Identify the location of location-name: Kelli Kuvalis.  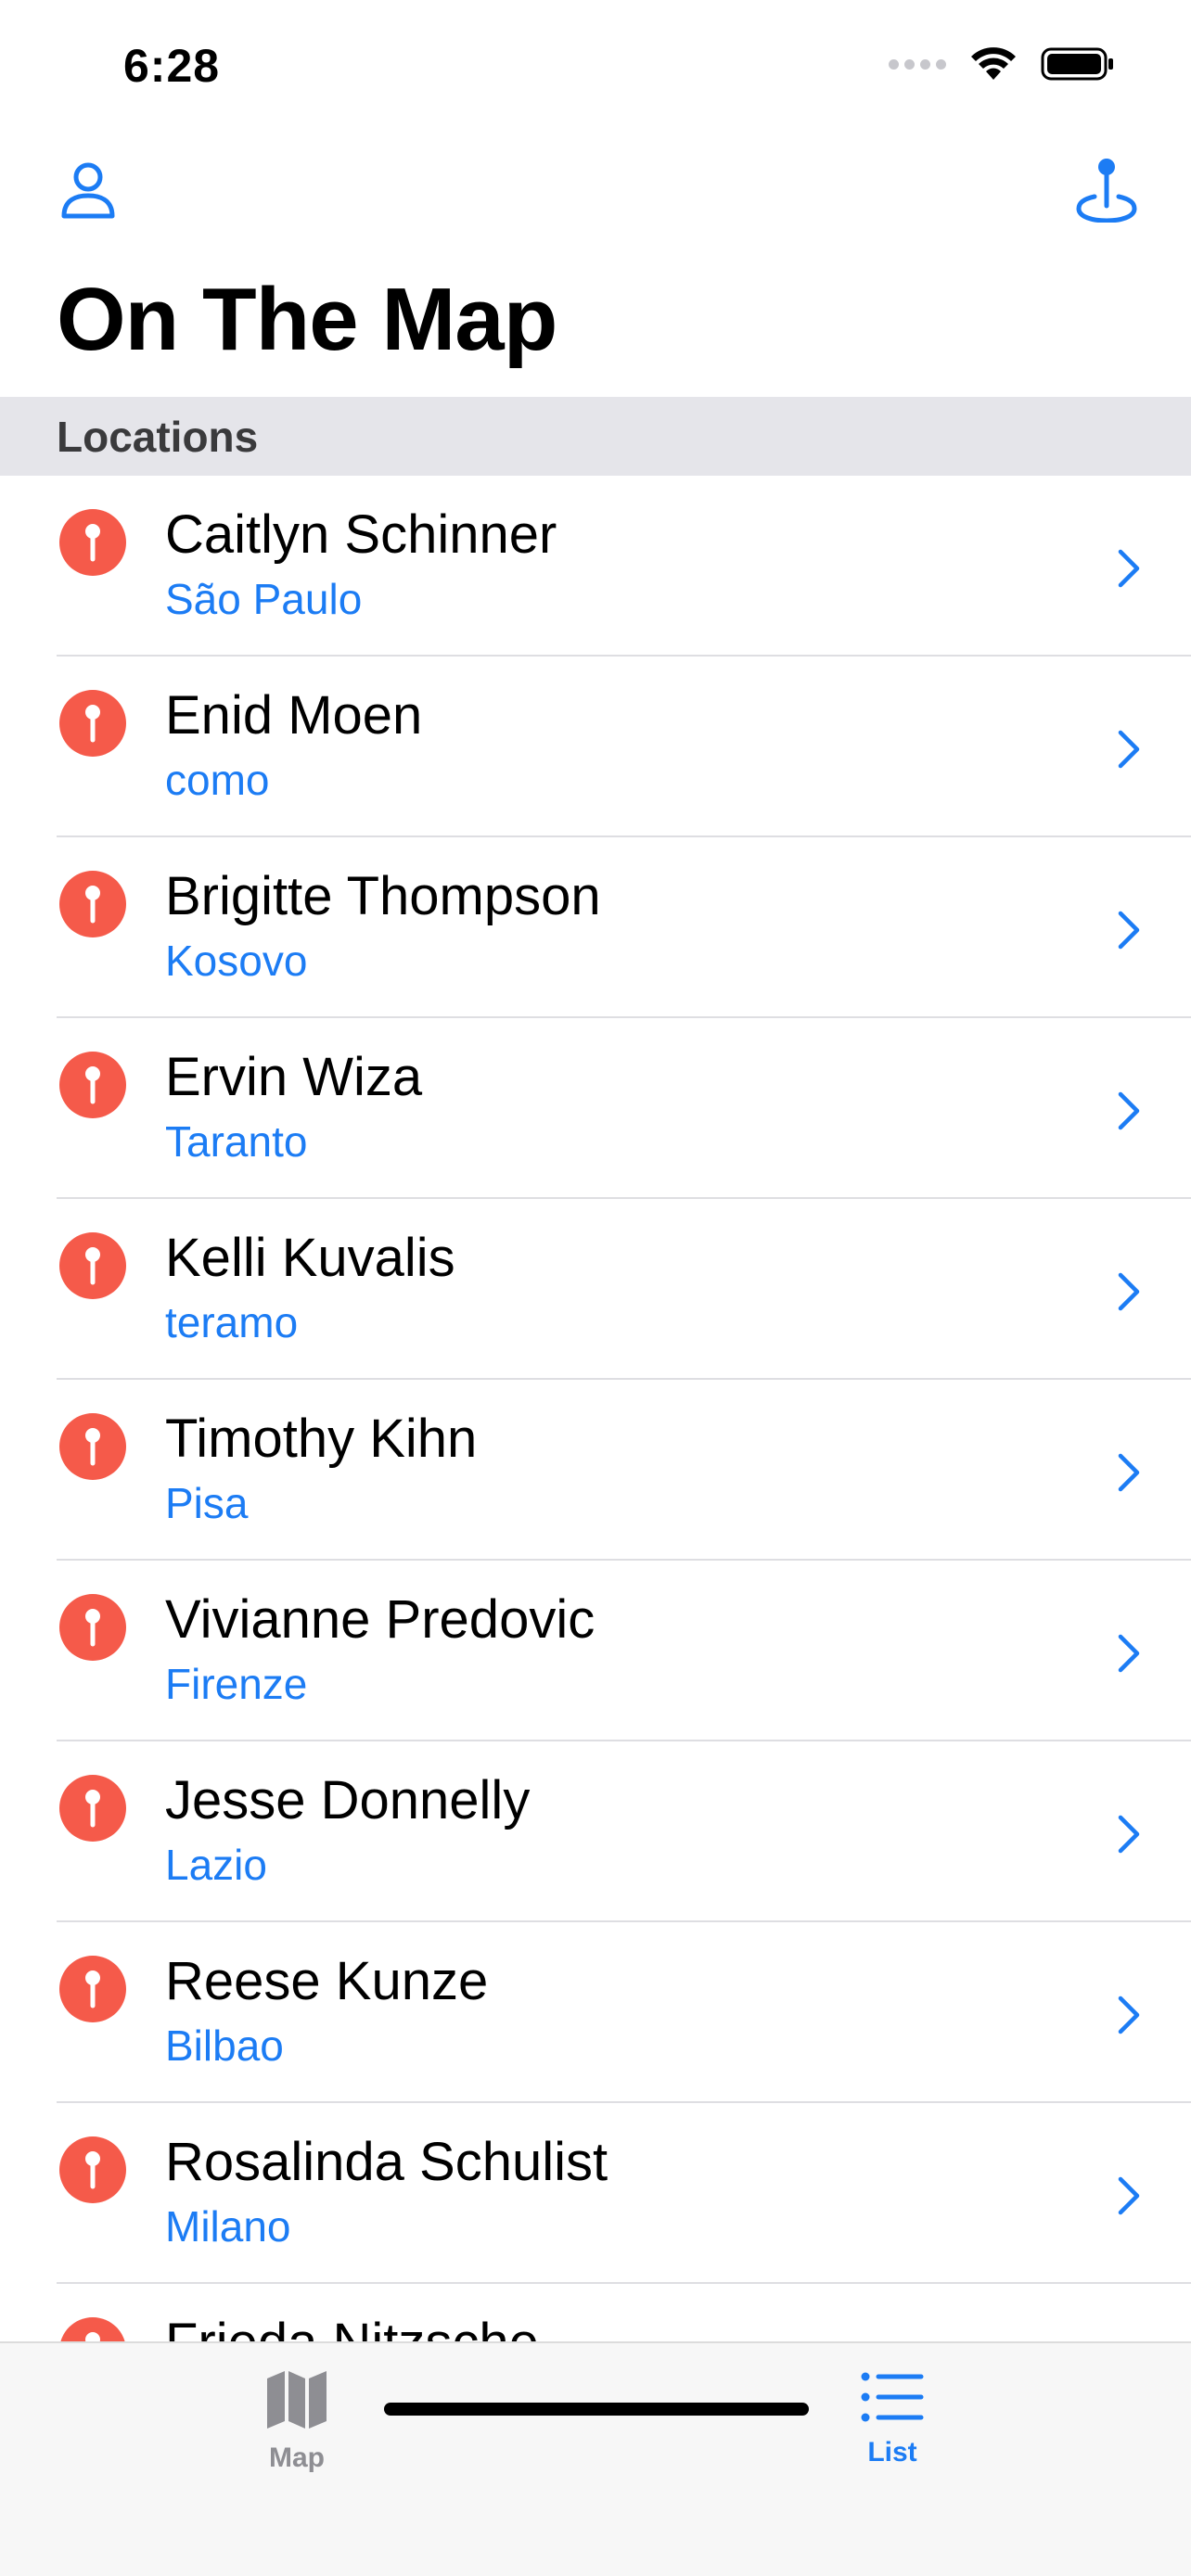
(310, 1258).